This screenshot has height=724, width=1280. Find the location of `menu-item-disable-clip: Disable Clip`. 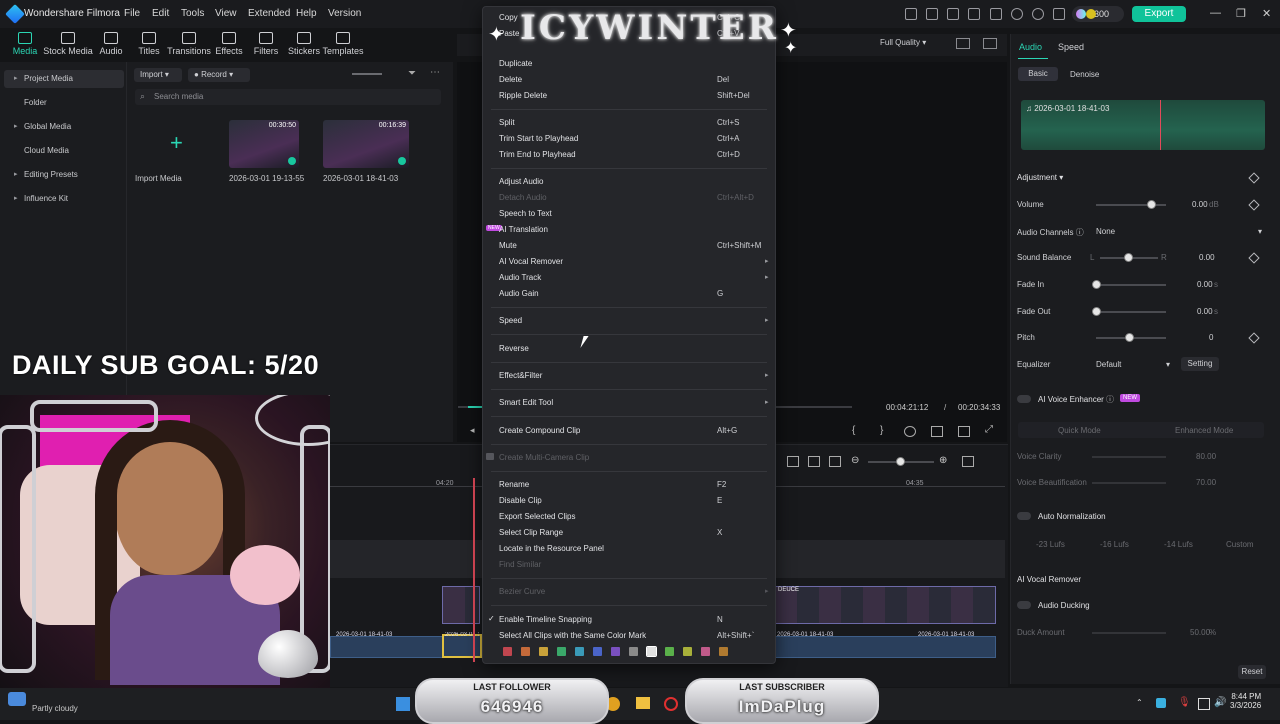

menu-item-disable-clip: Disable Clip is located at coordinates (520, 500).